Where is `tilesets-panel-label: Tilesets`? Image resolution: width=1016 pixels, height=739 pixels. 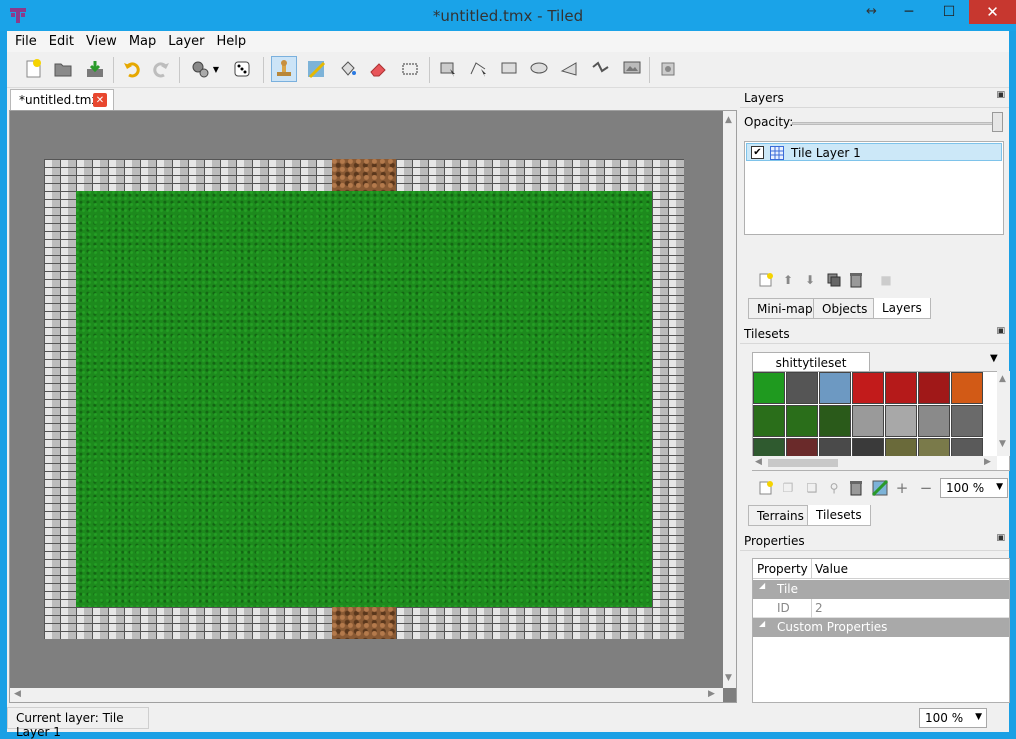 tilesets-panel-label: Tilesets is located at coordinates (767, 334).